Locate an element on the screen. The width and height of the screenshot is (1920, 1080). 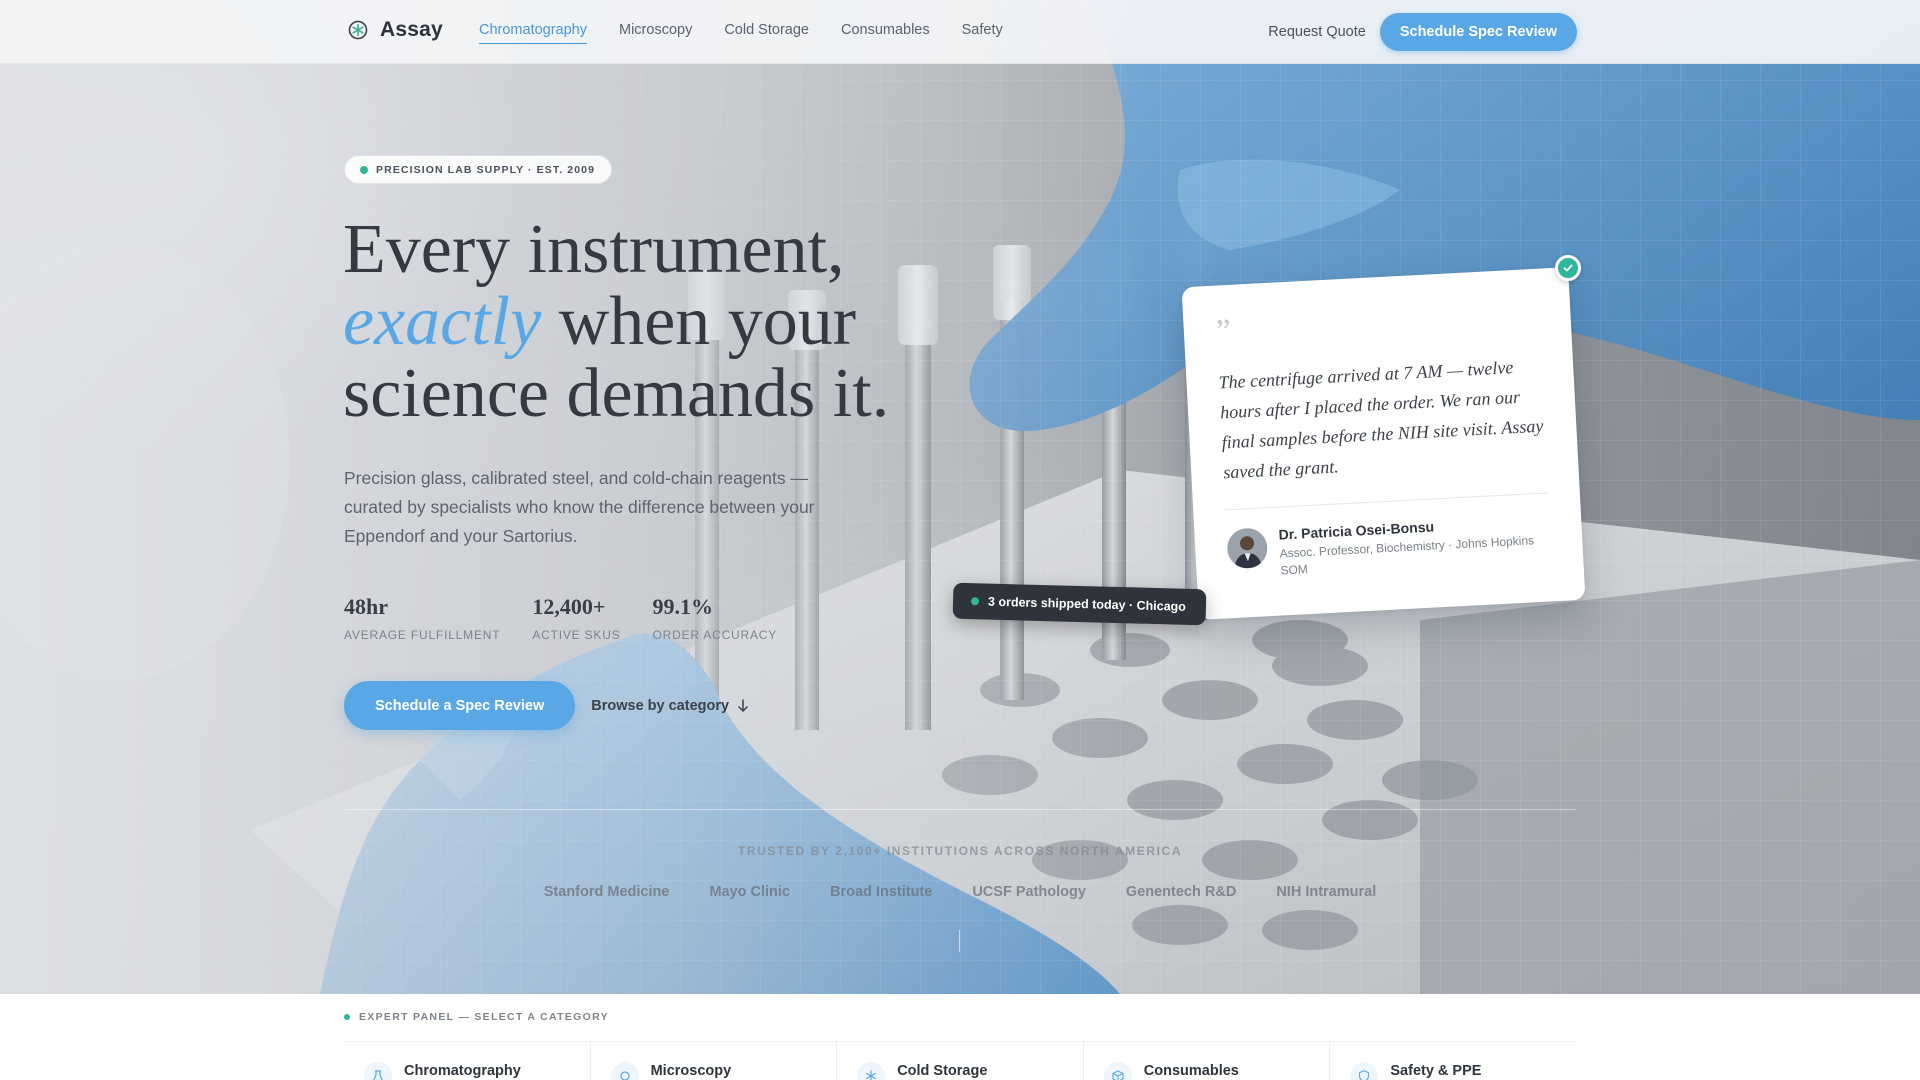
trust-logo: UCSF Pathology is located at coordinates (1029, 892).